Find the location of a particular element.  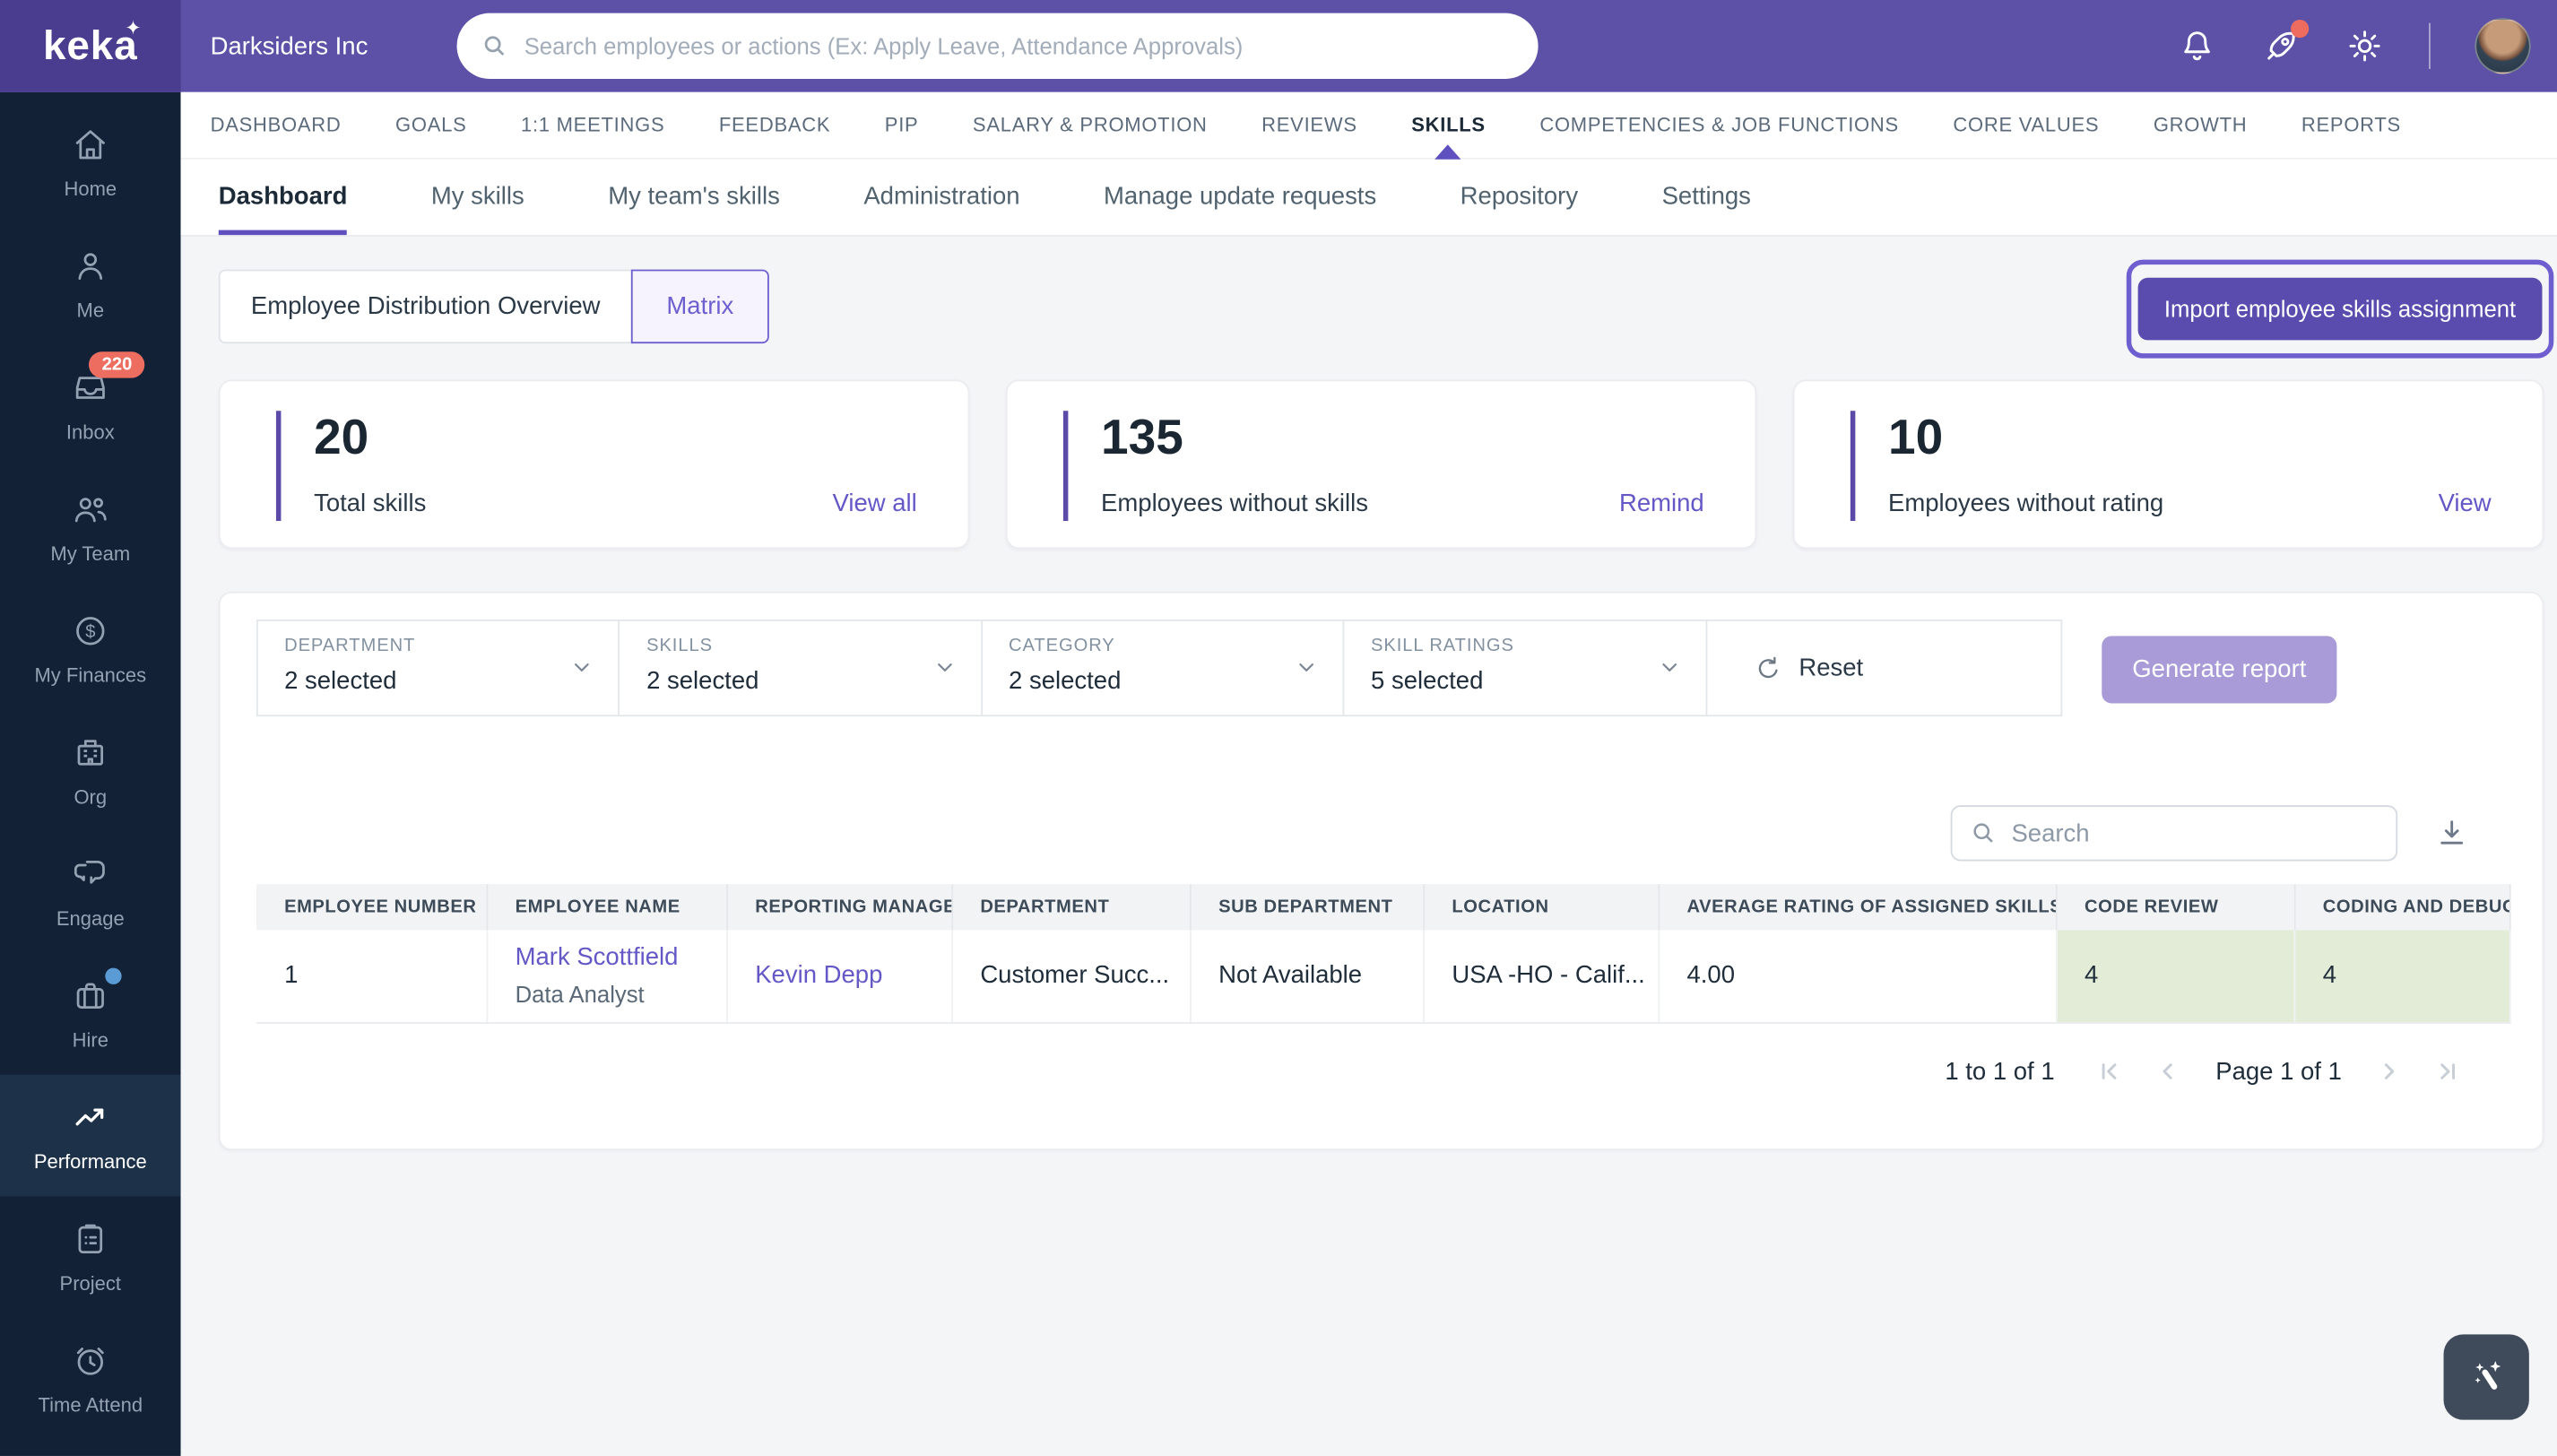

sidebar-item-project: Project is located at coordinates (90, 1257).